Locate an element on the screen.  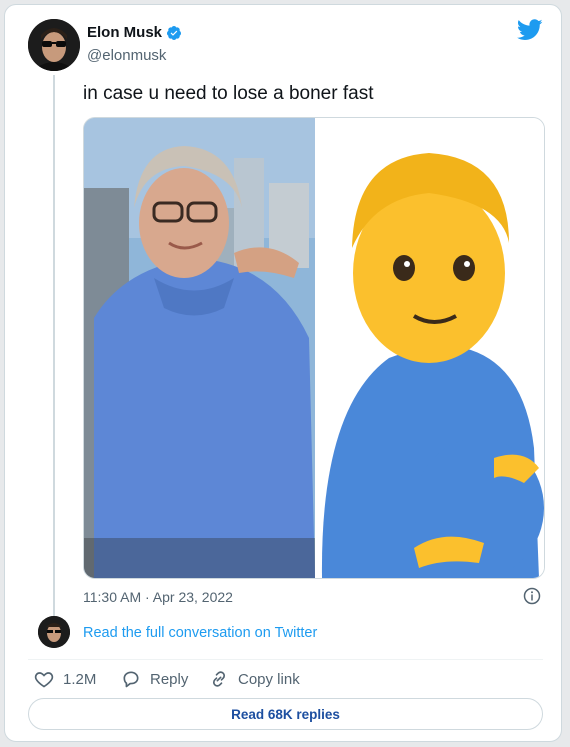
reply-button: Reply is located at coordinates (154, 679).